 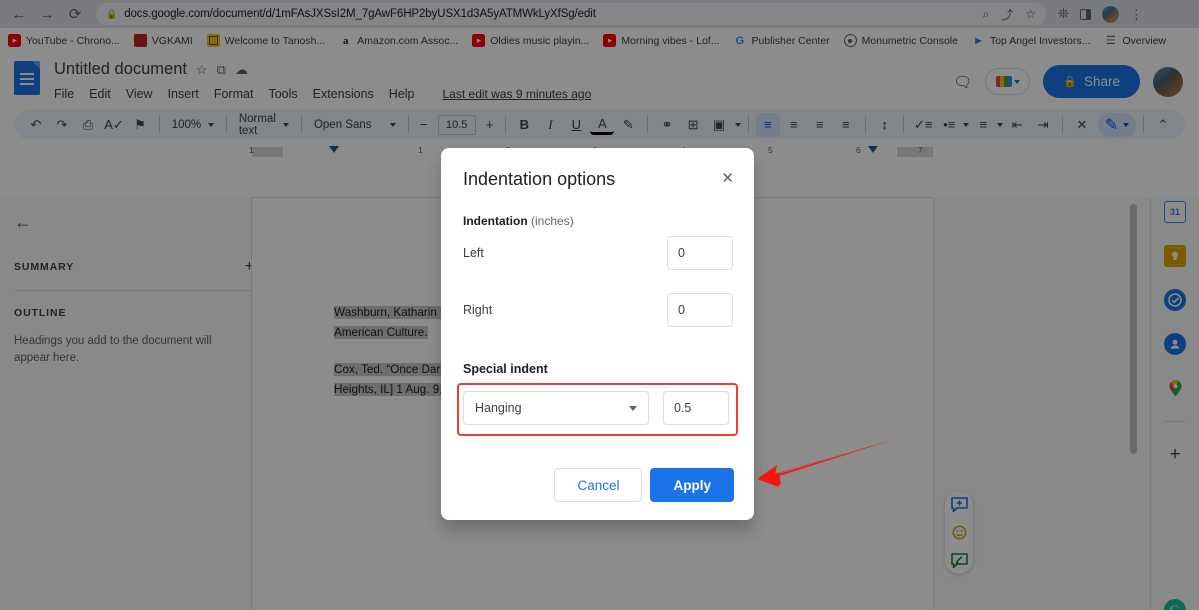 What do you see at coordinates (478, 310) in the screenshot?
I see `right-indent-label: Right` at bounding box center [478, 310].